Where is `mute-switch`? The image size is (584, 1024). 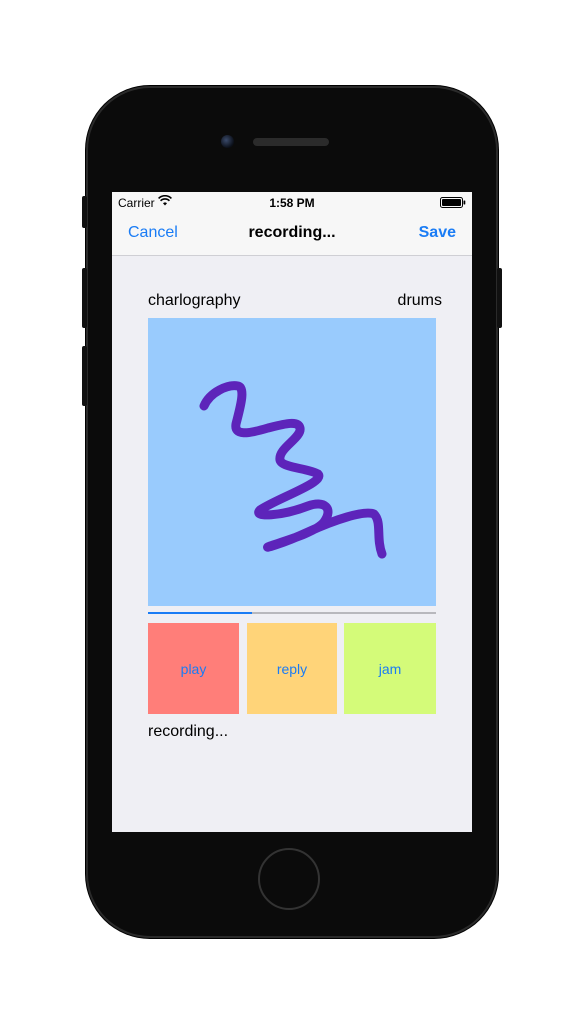 mute-switch is located at coordinates (84, 212).